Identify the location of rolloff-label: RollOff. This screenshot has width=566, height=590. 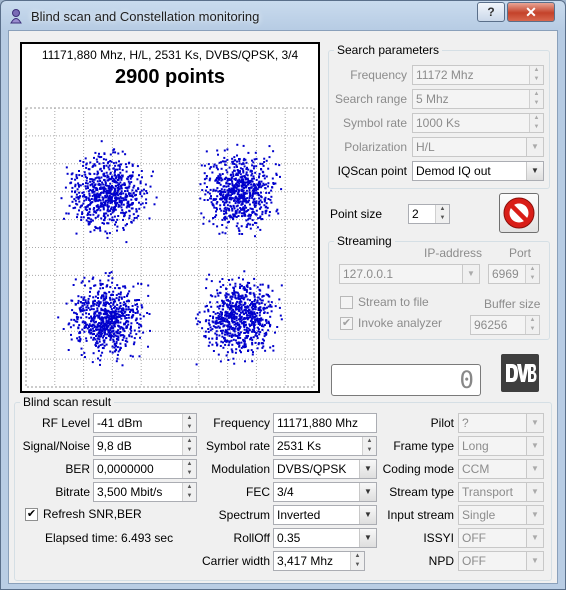
(251, 538).